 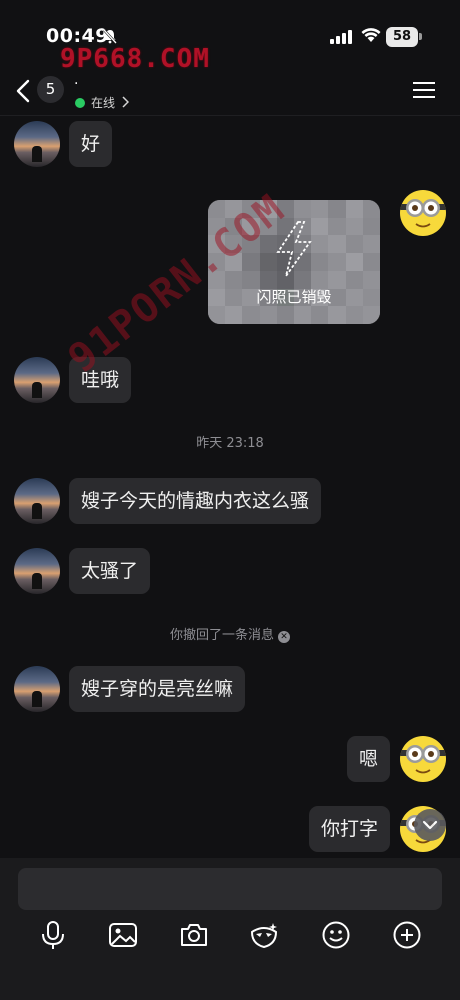 What do you see at coordinates (230, 37) in the screenshot?
I see `status-bar: 00:49 58 9P668.COM` at bounding box center [230, 37].